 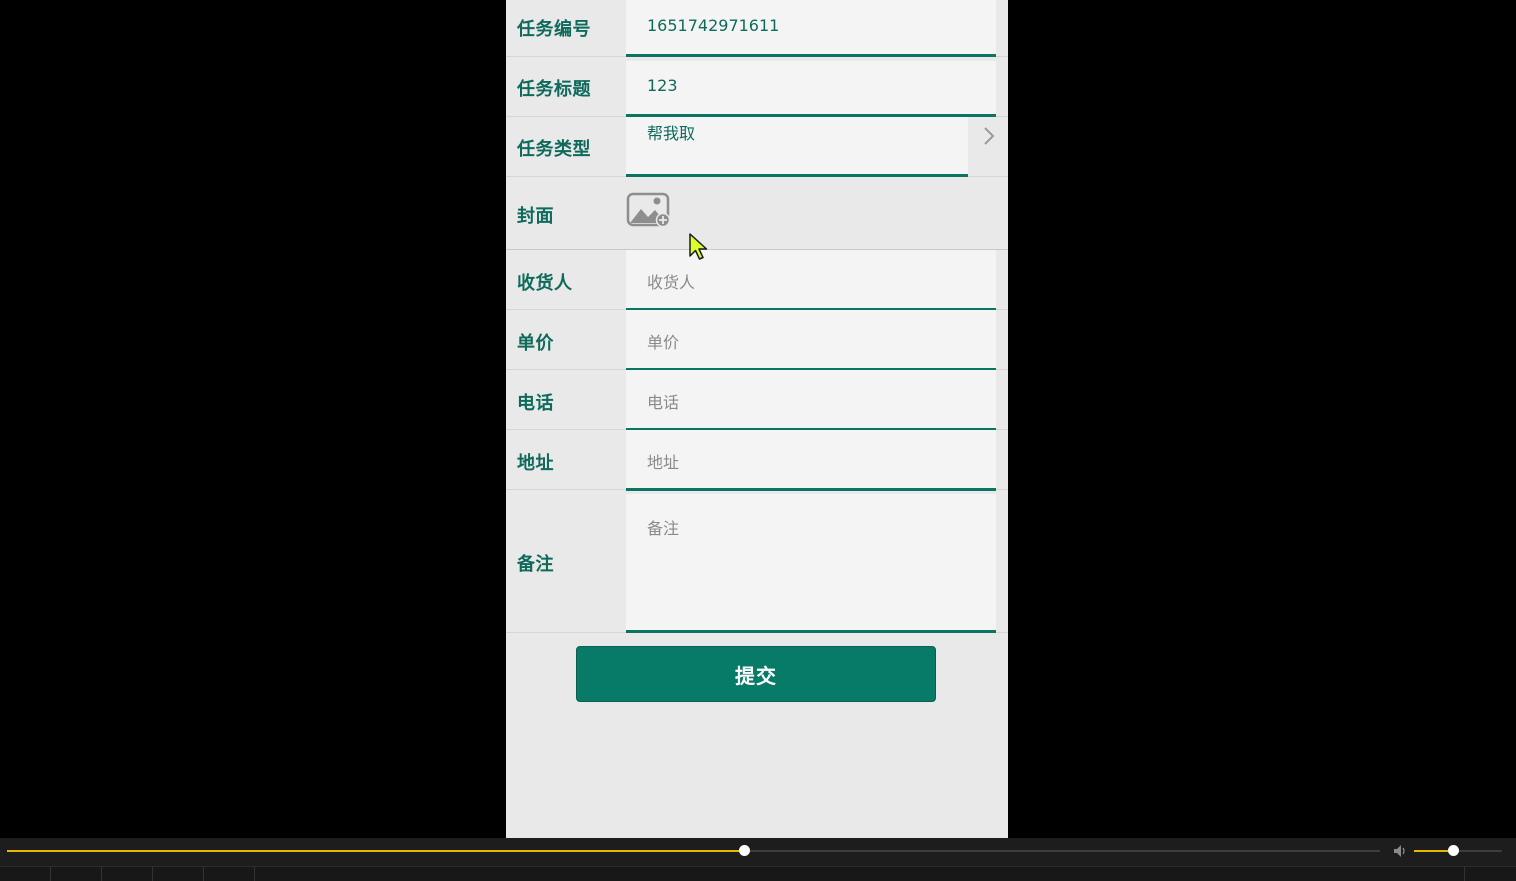 I want to click on receiver-label: 收货人, so click(x=545, y=283).